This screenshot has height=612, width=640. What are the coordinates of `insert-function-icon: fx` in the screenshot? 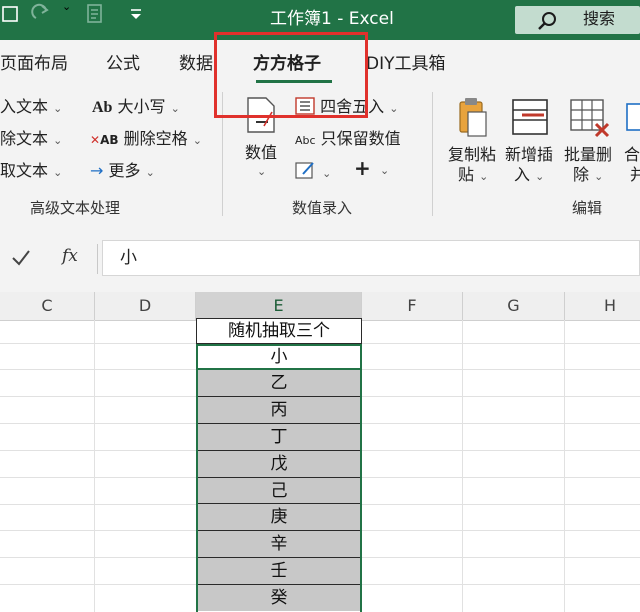 It's located at (70, 256).